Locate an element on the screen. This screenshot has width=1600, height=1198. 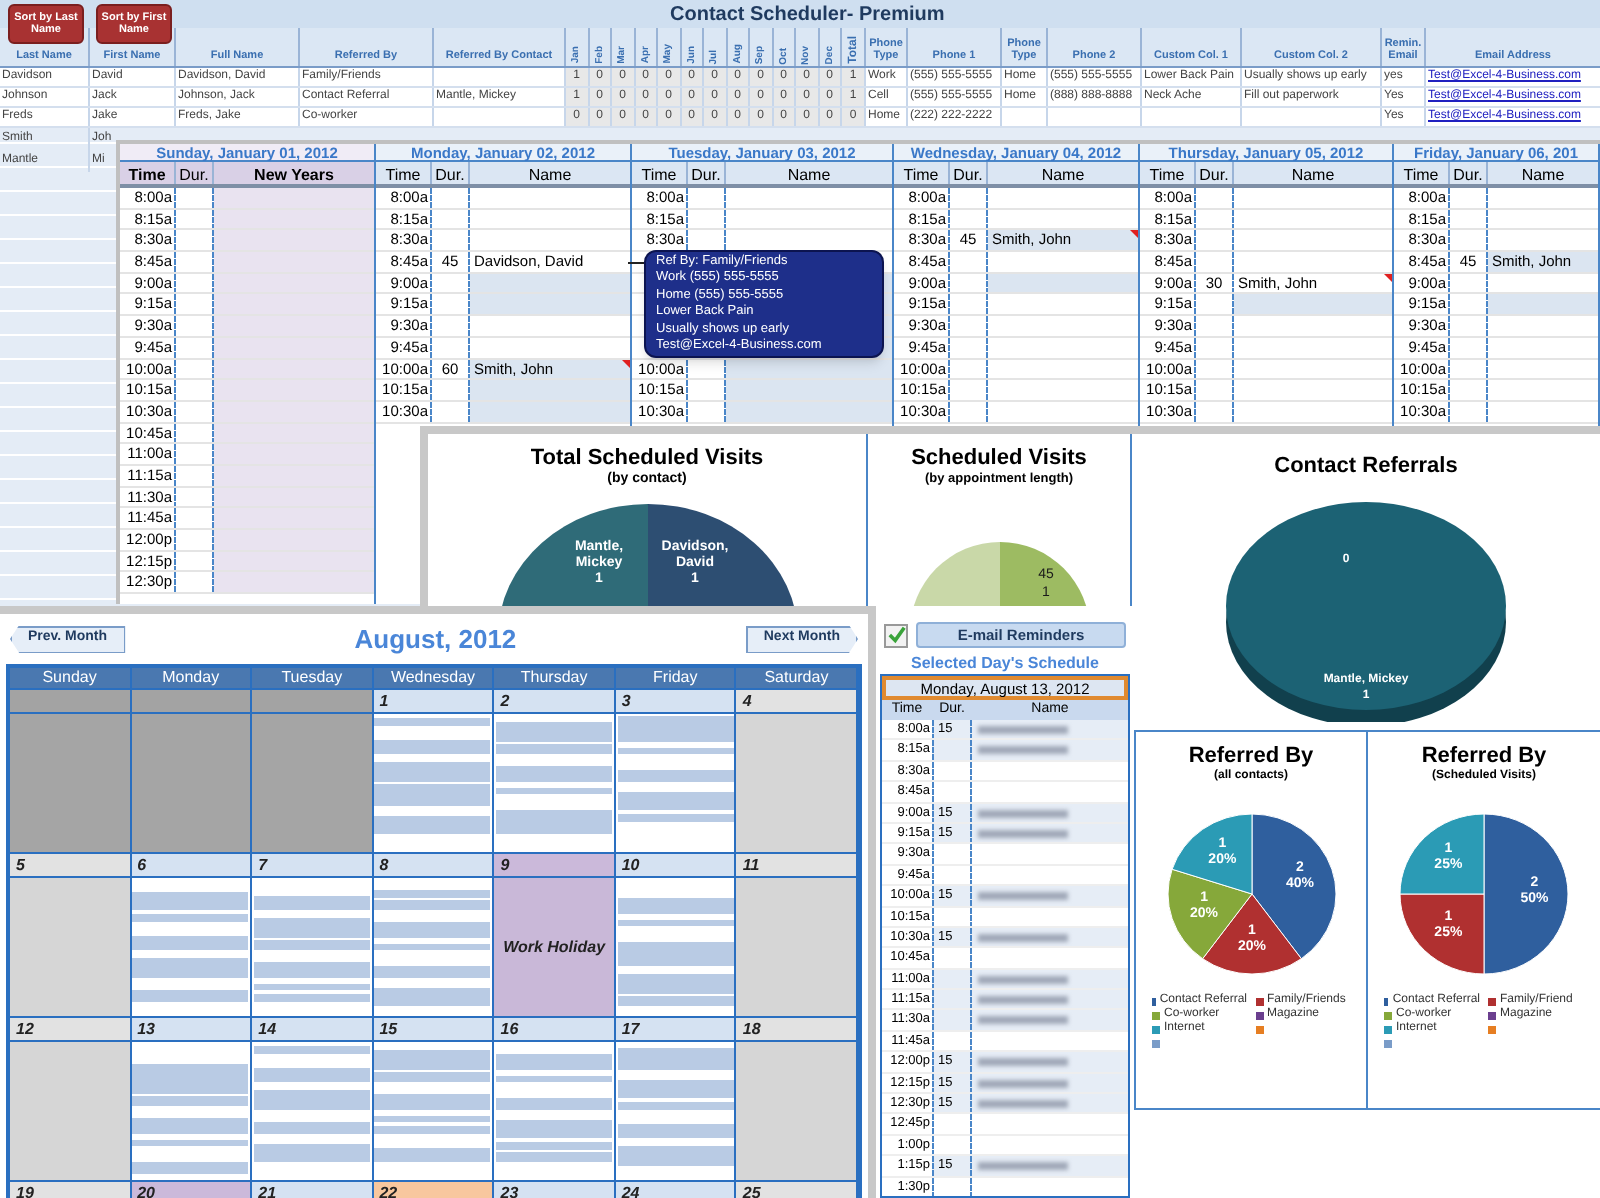
day-number-strip: 25 is located at coordinates (796, 1190).